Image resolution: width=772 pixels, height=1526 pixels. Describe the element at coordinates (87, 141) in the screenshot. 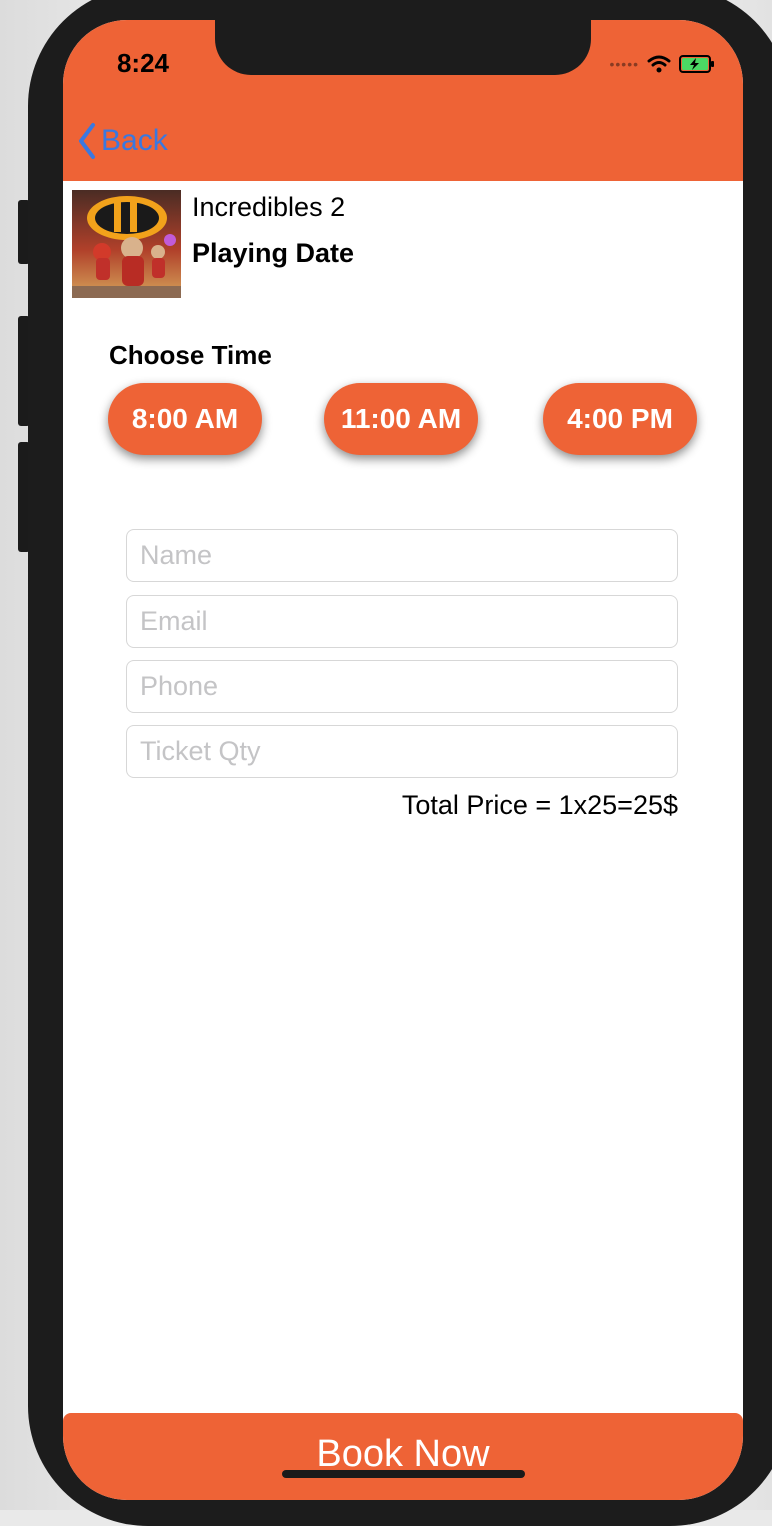

I see `chevron-left-icon` at that location.